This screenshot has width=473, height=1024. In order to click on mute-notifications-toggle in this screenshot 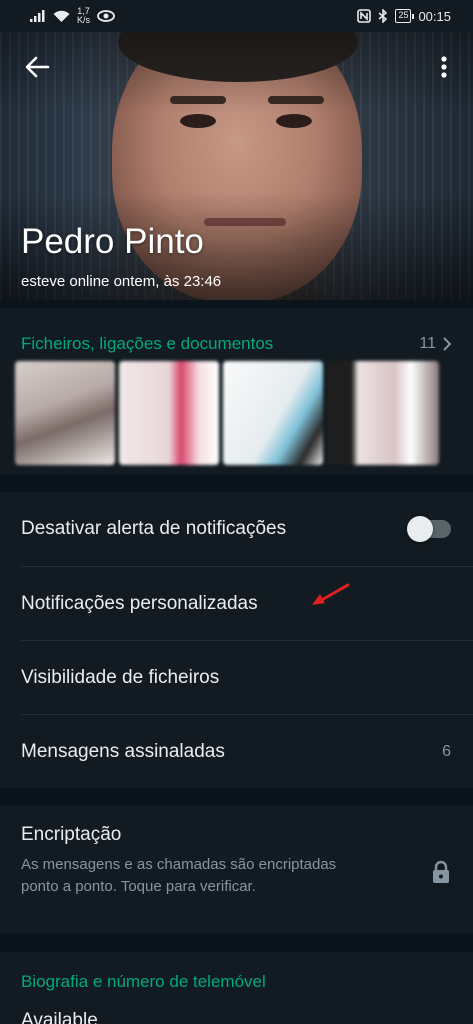, I will do `click(429, 529)`.